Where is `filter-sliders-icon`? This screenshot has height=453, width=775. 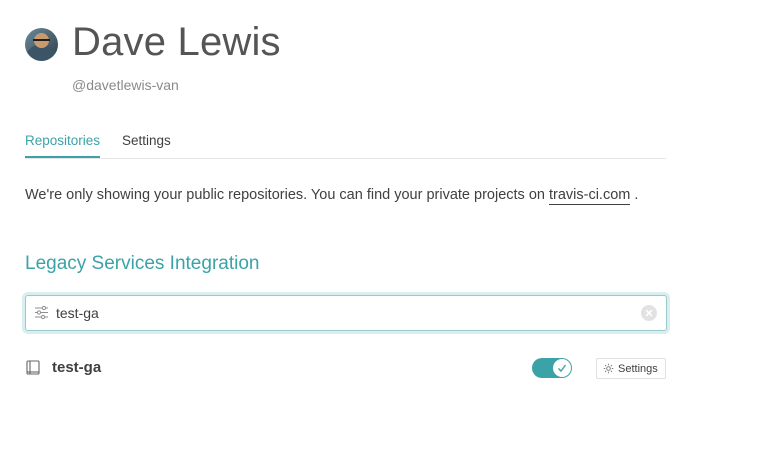
filter-sliders-icon is located at coordinates (41, 312).